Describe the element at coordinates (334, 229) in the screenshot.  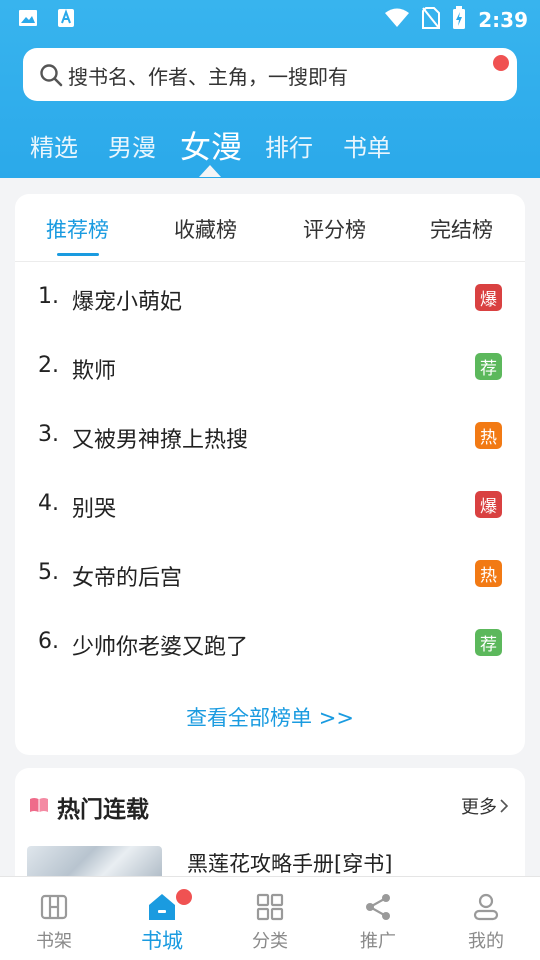
I see `tab-rating: 评分榜` at that location.